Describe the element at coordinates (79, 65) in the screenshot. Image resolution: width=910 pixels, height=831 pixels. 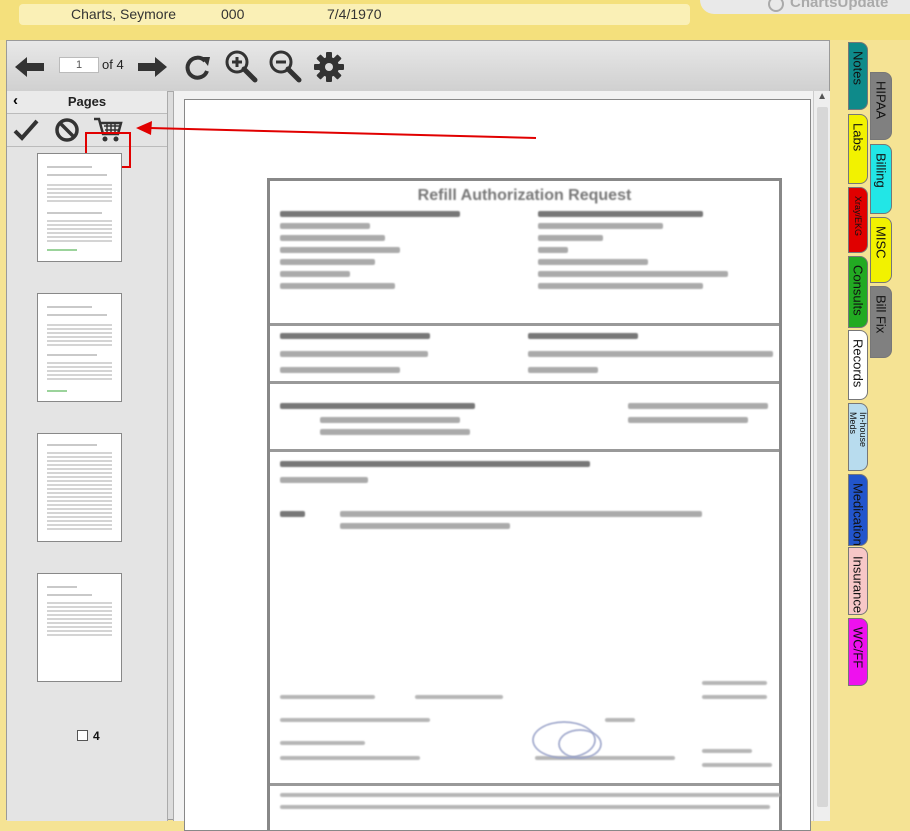
I see `page-number-input` at that location.